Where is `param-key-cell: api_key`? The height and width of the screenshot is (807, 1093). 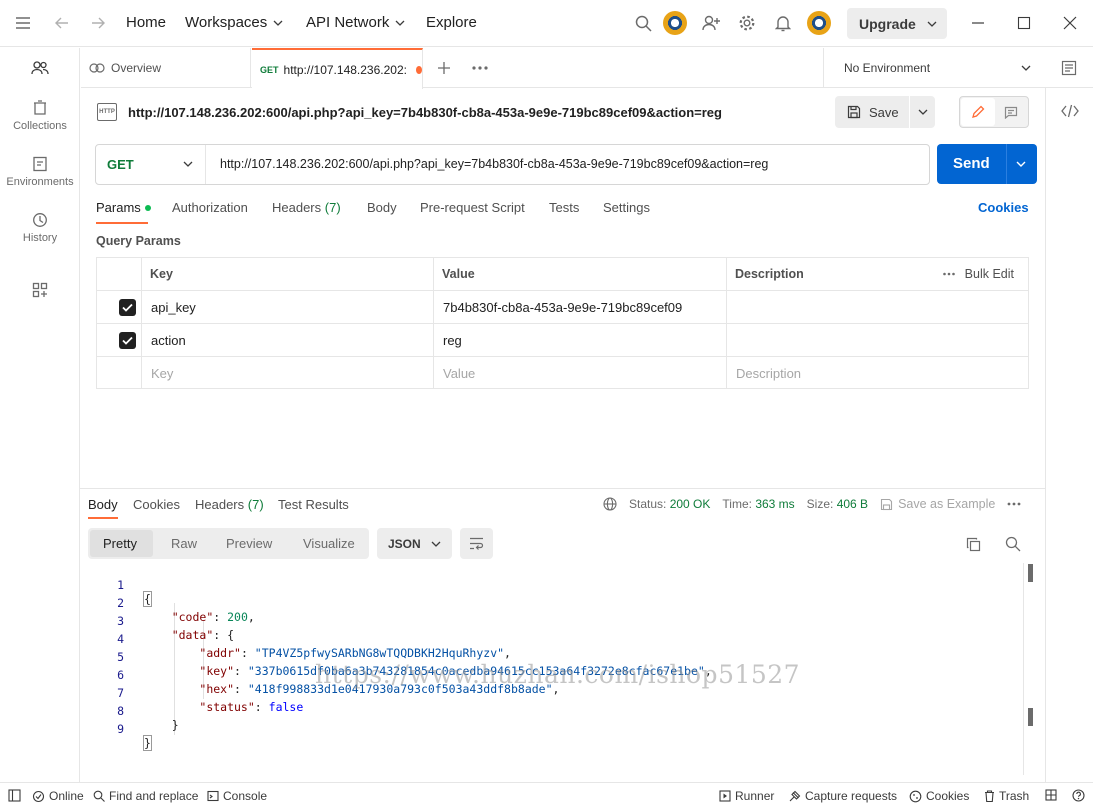
param-key-cell: api_key is located at coordinates (169, 307).